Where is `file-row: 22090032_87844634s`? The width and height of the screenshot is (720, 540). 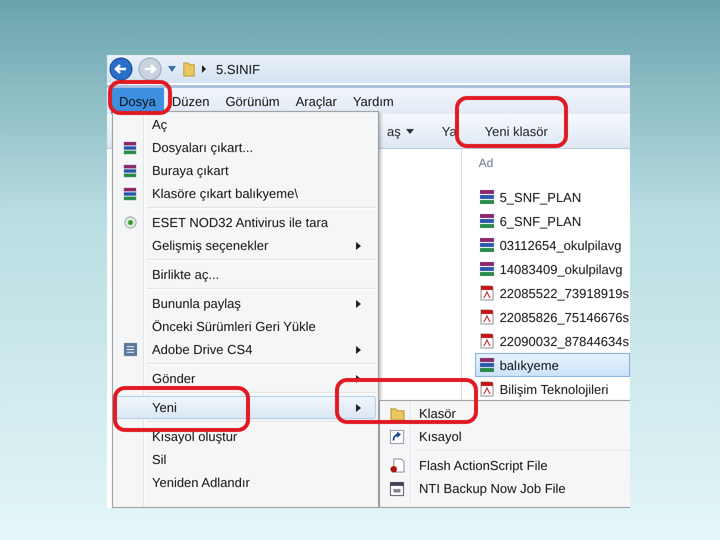
file-row: 22090032_87844634s is located at coordinates (552, 341).